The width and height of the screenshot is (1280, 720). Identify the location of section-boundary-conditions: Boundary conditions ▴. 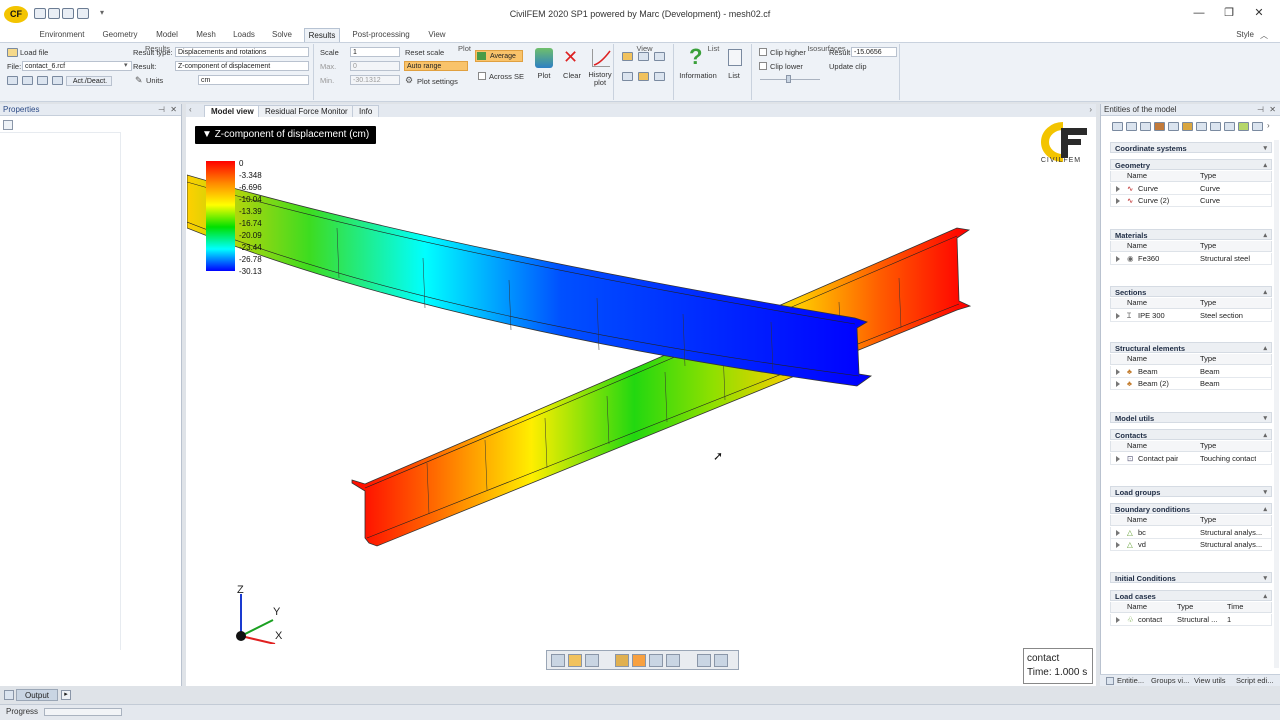
(1191, 508).